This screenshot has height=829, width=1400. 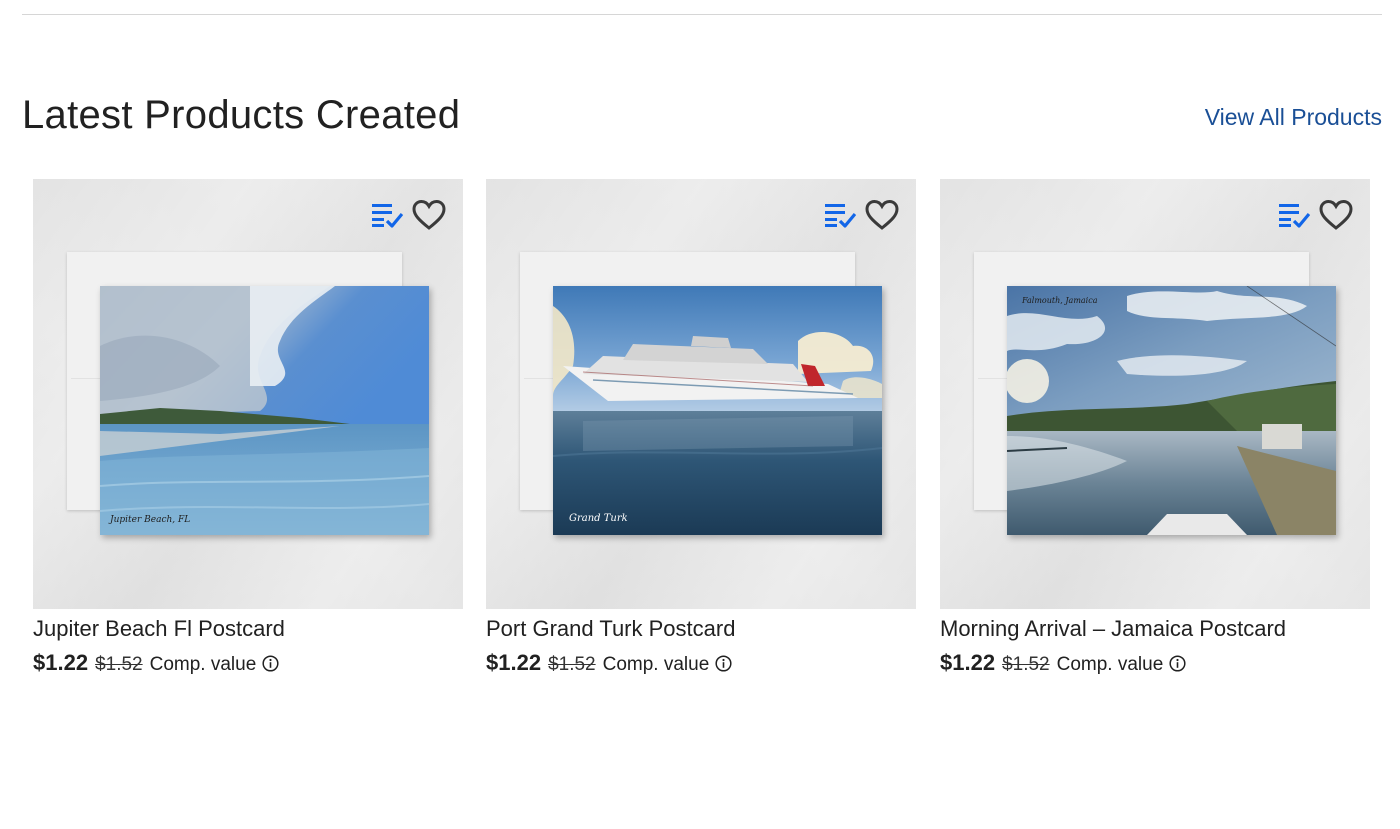 What do you see at coordinates (241, 115) in the screenshot?
I see `section-title: Latest Products Created` at bounding box center [241, 115].